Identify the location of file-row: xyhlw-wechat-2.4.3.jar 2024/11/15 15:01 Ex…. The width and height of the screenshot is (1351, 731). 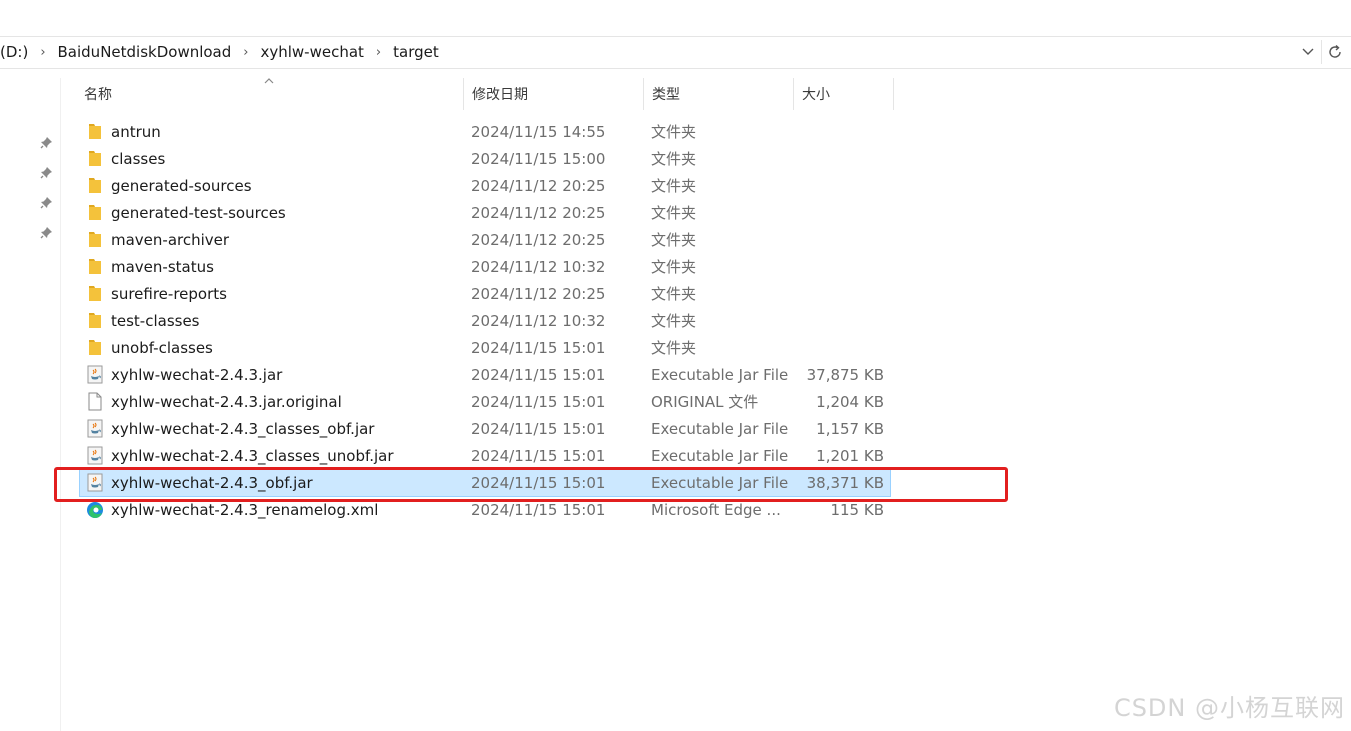
(485, 374).